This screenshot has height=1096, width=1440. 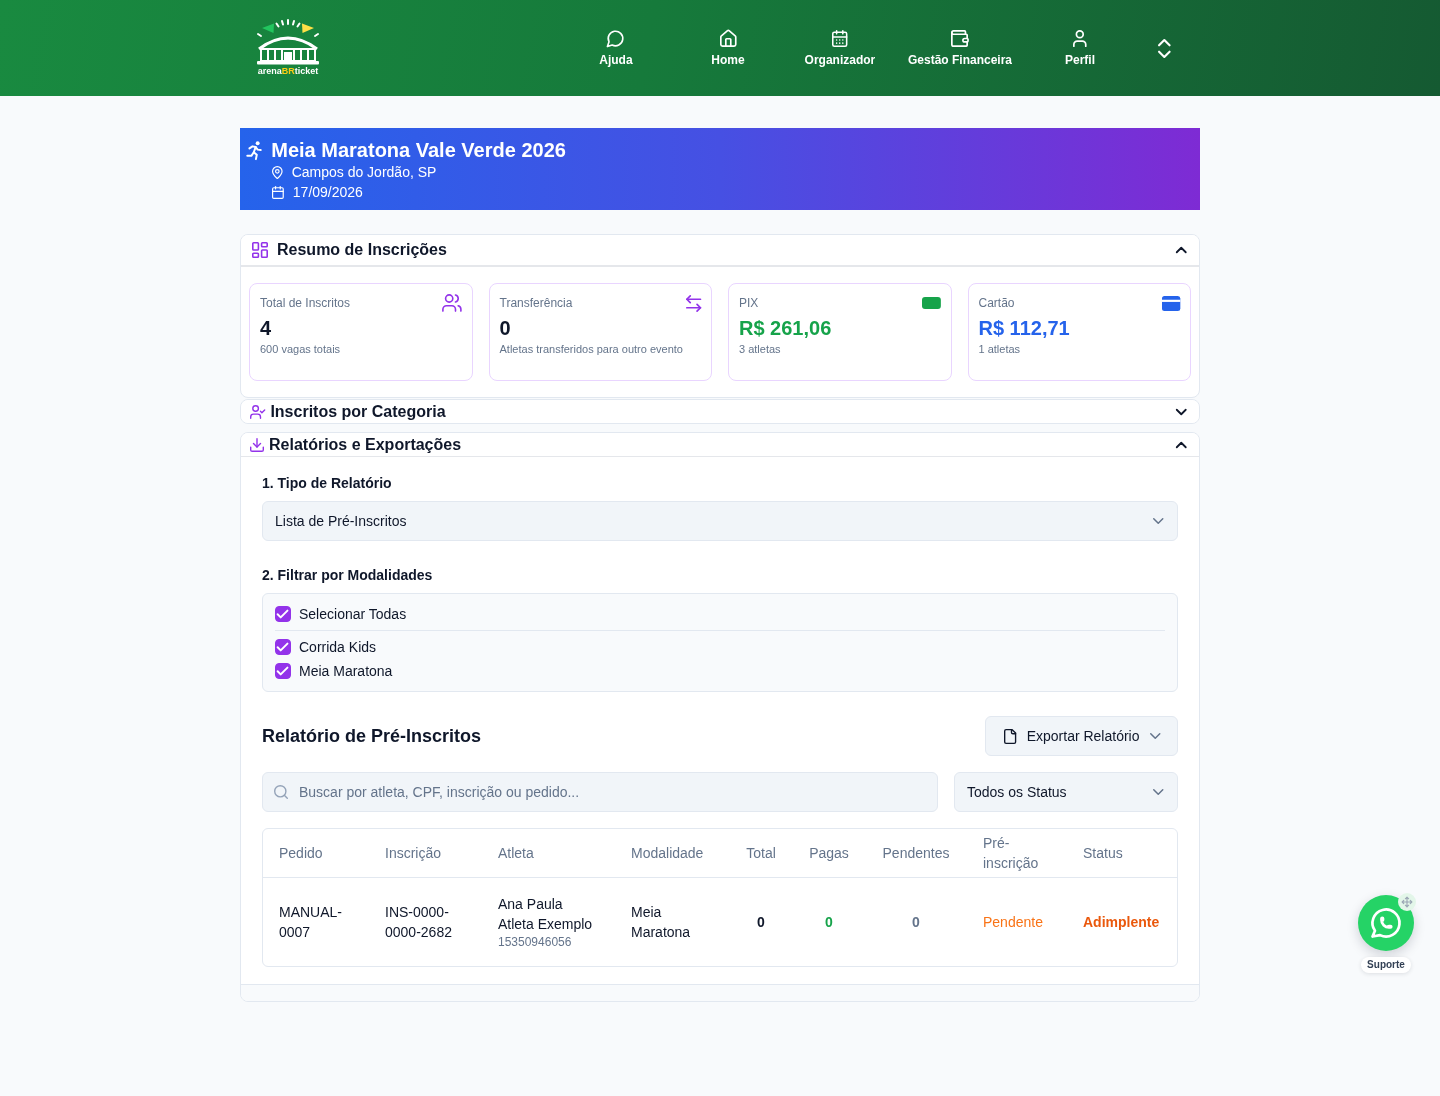 What do you see at coordinates (959, 48) in the screenshot?
I see `nav-item: Gestão Financeira` at bounding box center [959, 48].